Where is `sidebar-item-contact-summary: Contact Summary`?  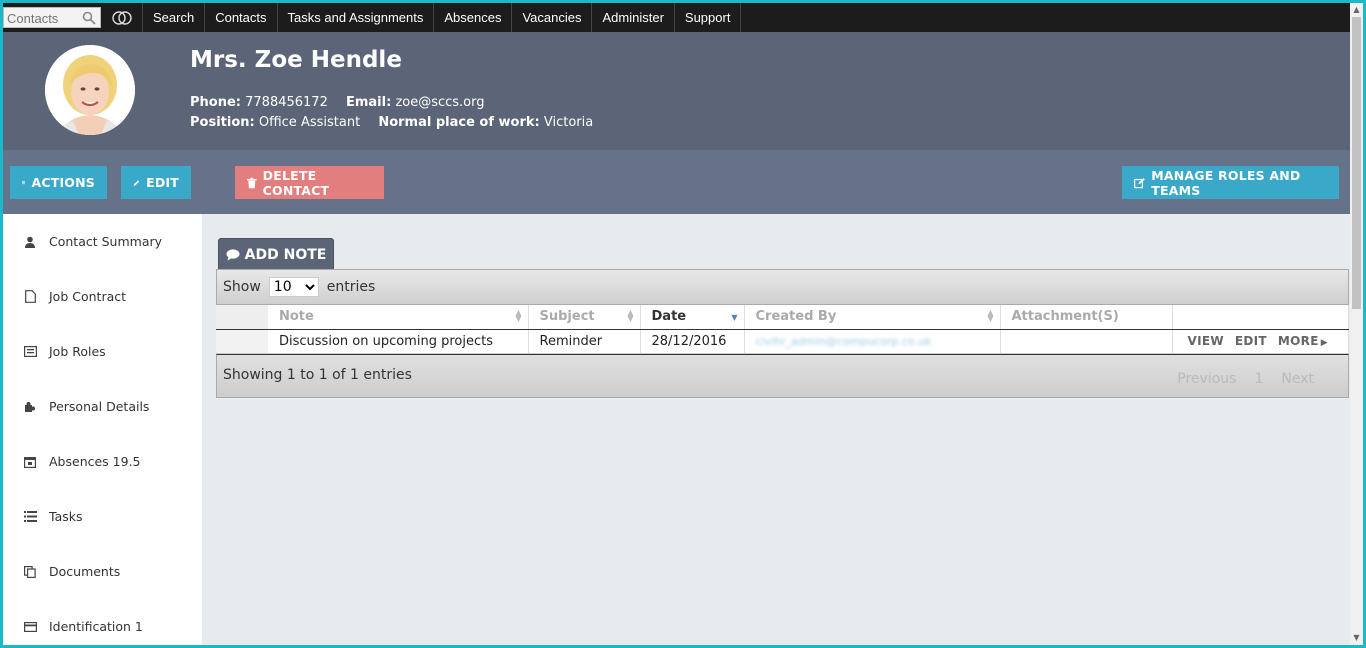
sidebar-item-contact-summary: Contact Summary is located at coordinates (92, 241).